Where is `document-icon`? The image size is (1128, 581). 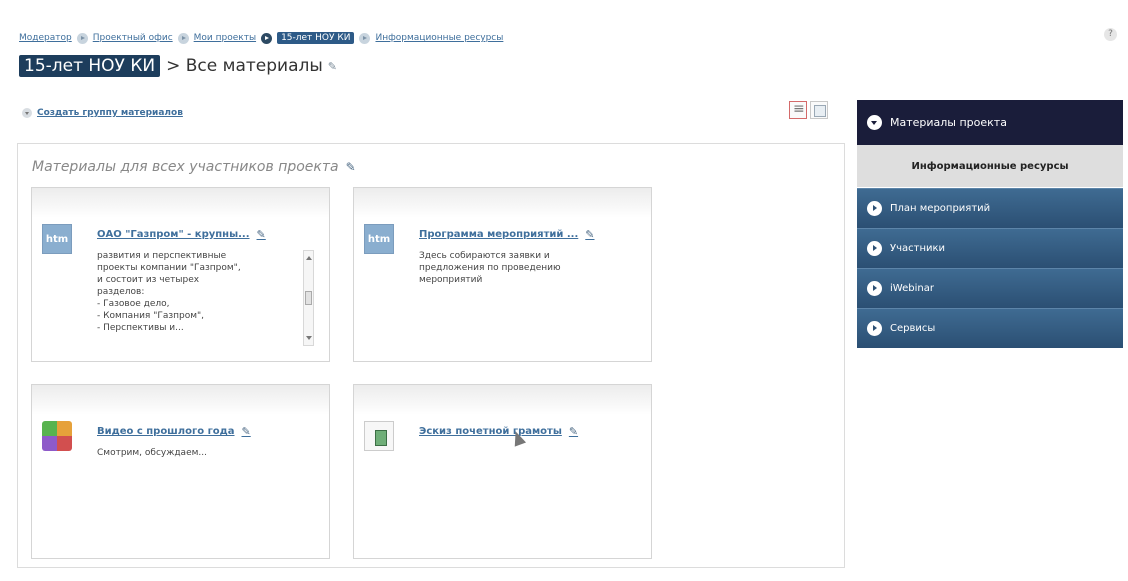 document-icon is located at coordinates (379, 436).